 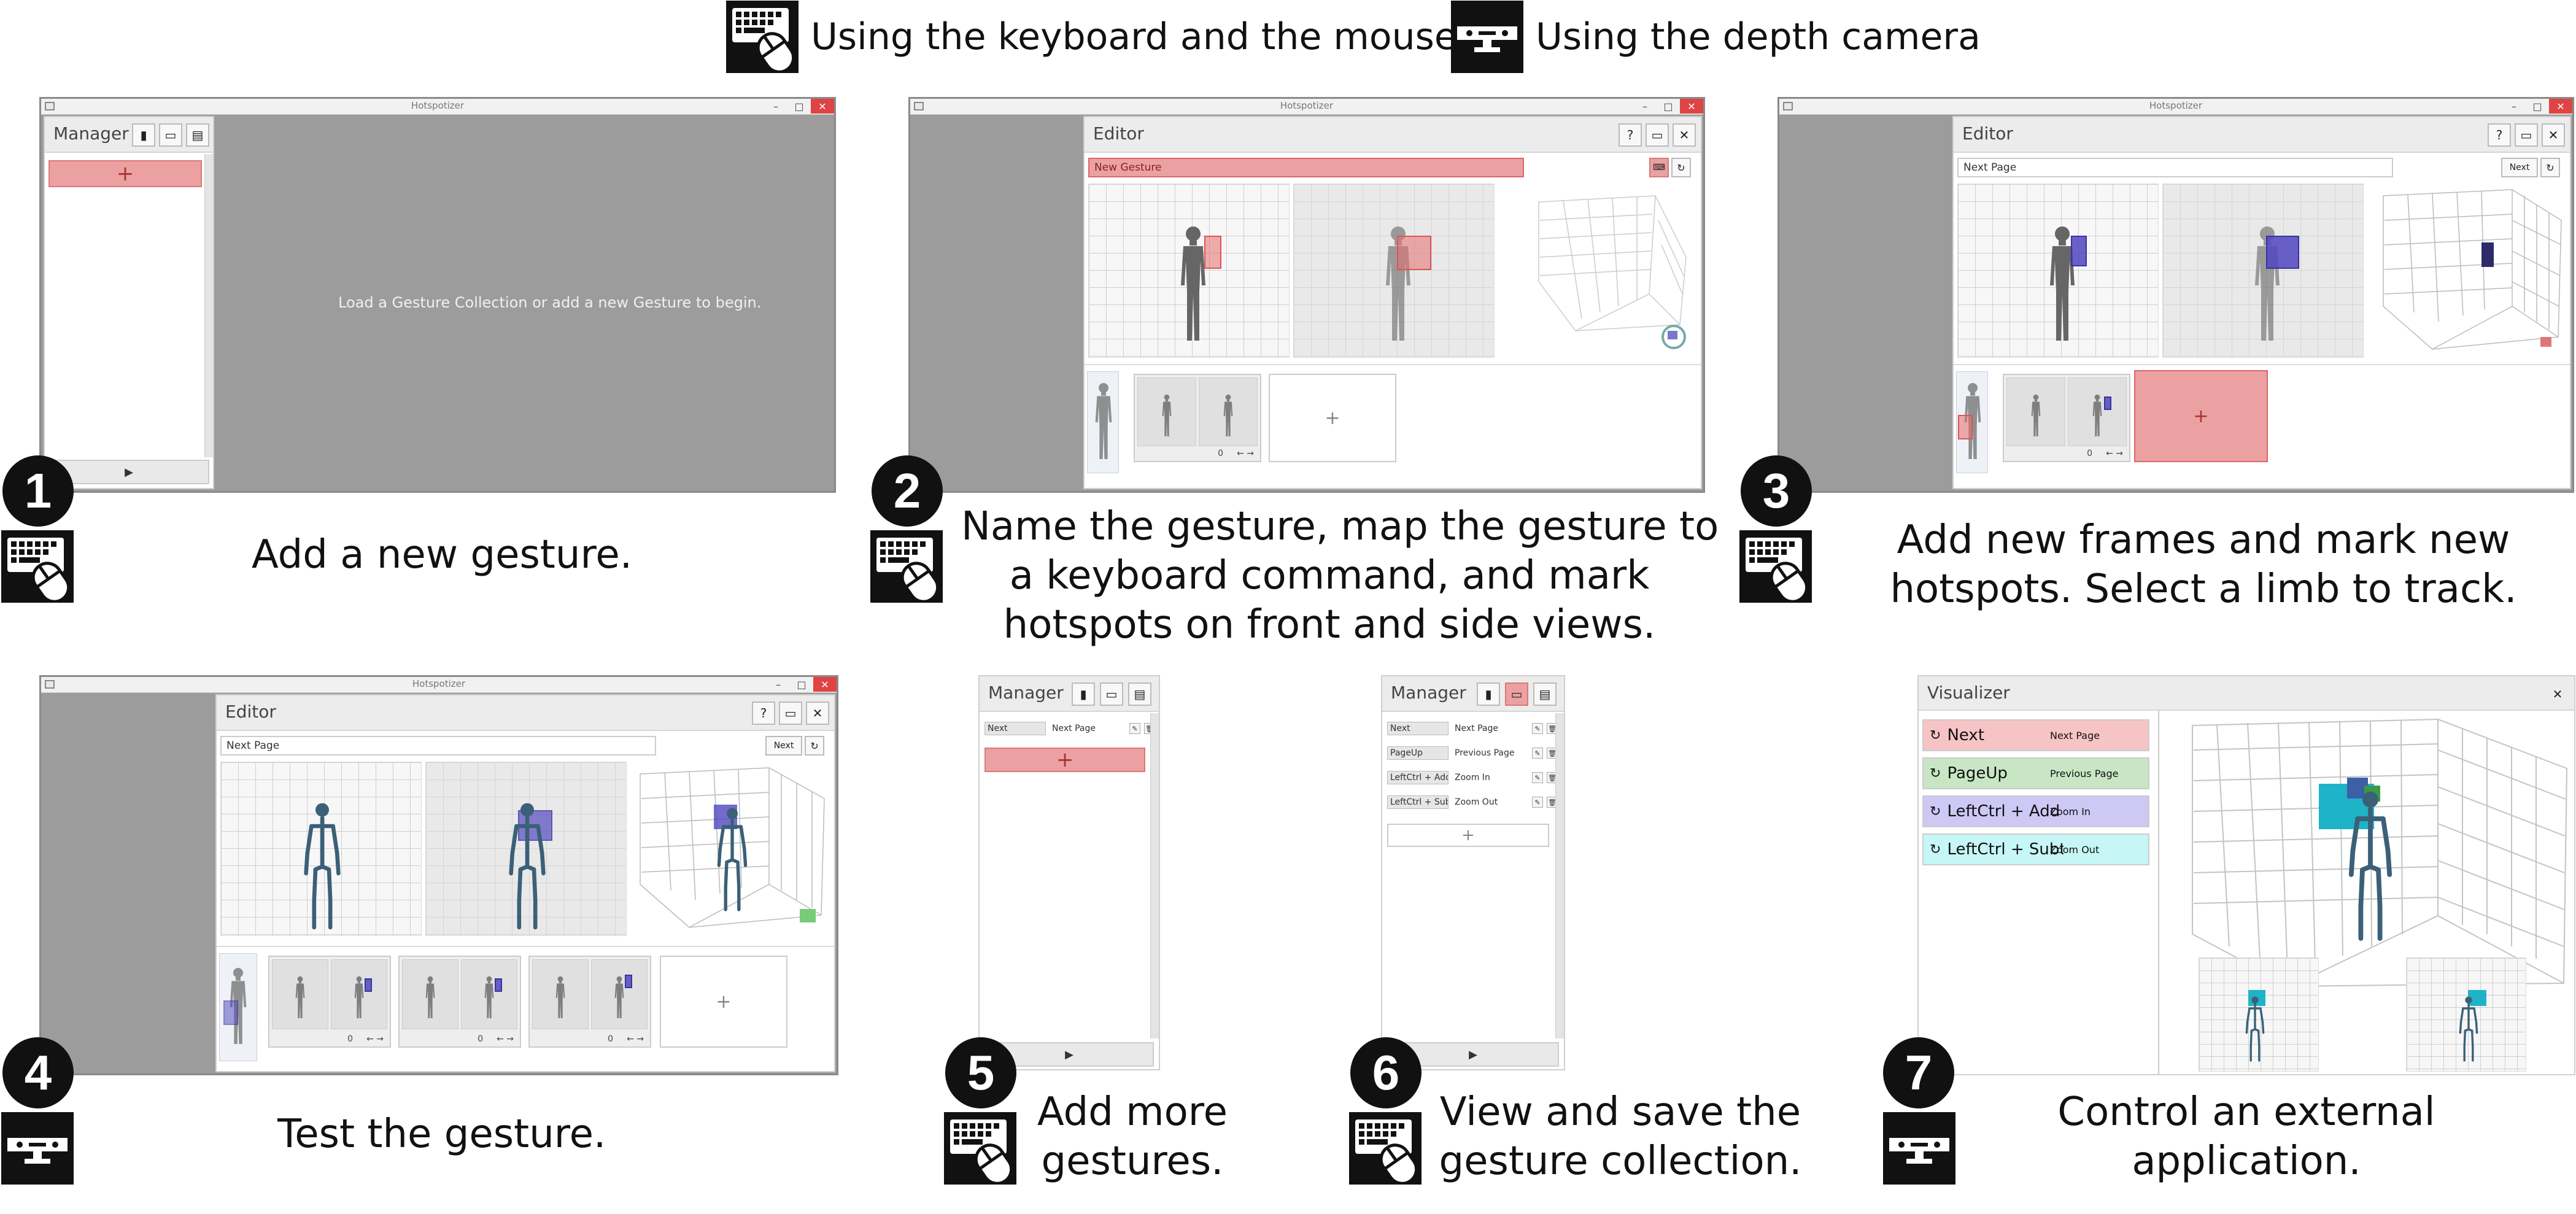 What do you see at coordinates (1220, 453) in the screenshot?
I see `frame-counter: 0` at bounding box center [1220, 453].